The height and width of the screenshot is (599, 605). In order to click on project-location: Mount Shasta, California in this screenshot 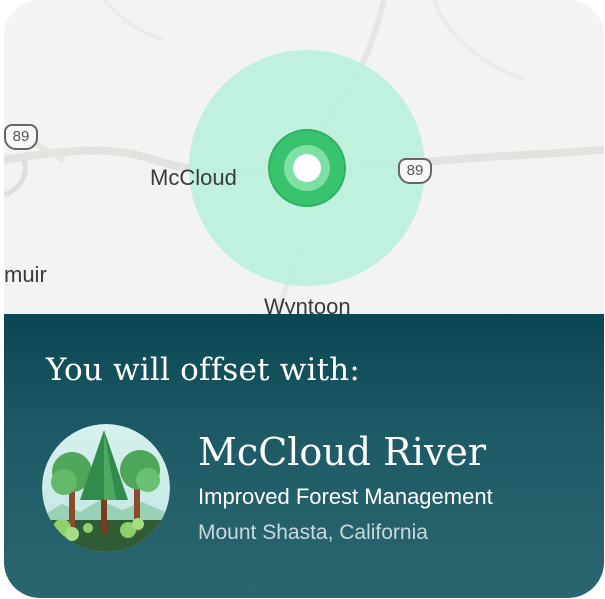, I will do `click(313, 532)`.